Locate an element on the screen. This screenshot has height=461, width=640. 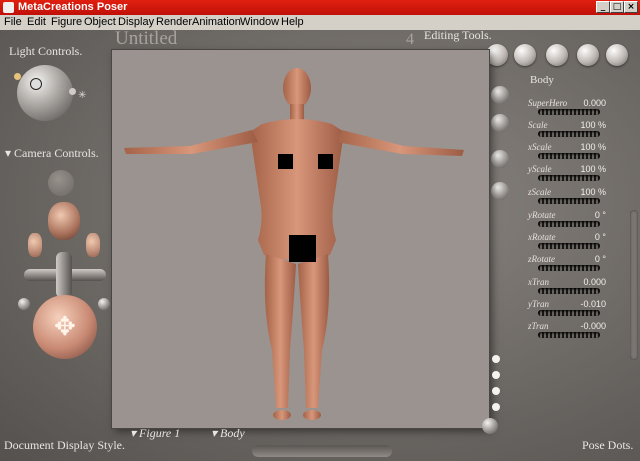
figure-selector: ▾ Figure 1 is located at coordinates (155, 433).